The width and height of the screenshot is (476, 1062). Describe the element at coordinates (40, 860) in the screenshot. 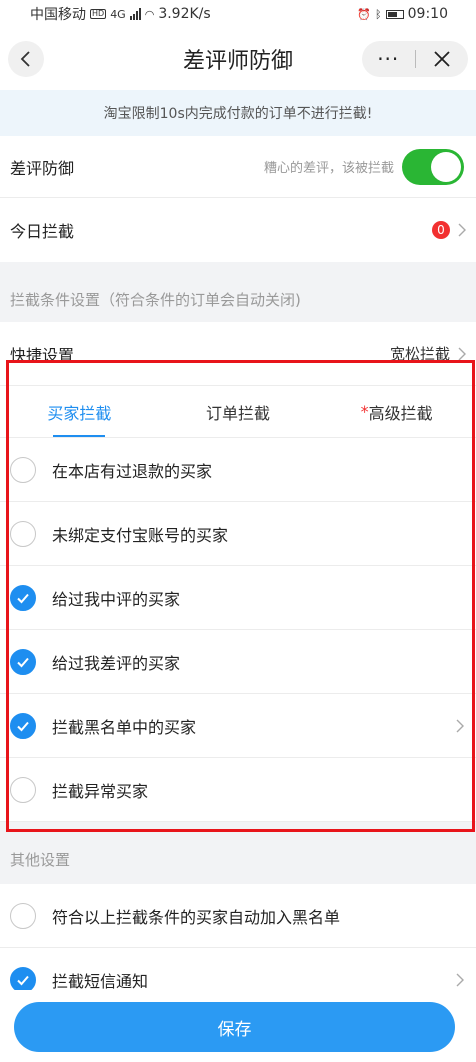

I see `other-section-title: 其他设置` at that location.